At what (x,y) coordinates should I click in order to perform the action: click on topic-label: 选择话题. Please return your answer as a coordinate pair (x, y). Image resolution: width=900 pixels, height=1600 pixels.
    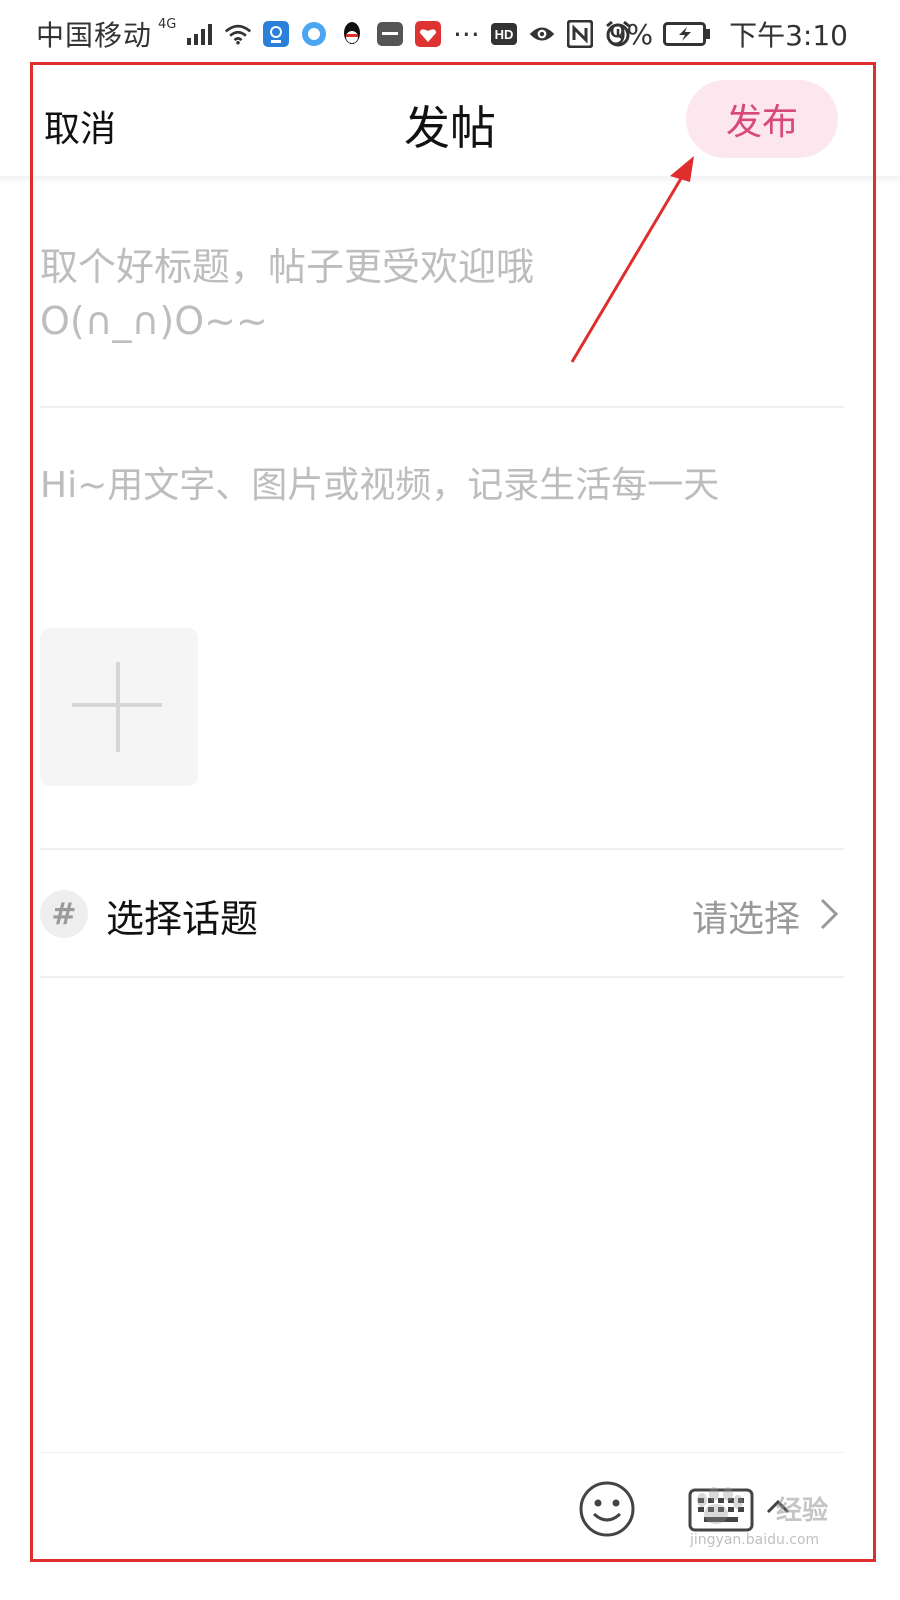
    Looking at the image, I should click on (182, 919).